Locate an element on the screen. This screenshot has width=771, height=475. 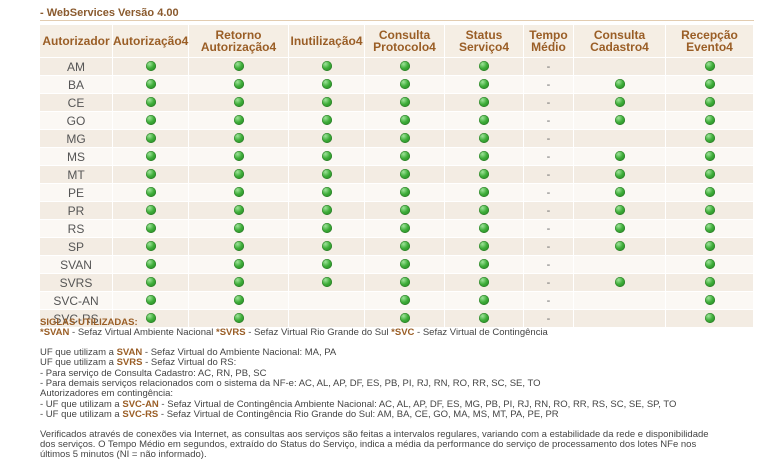
table-row: AM - is located at coordinates (396, 66).